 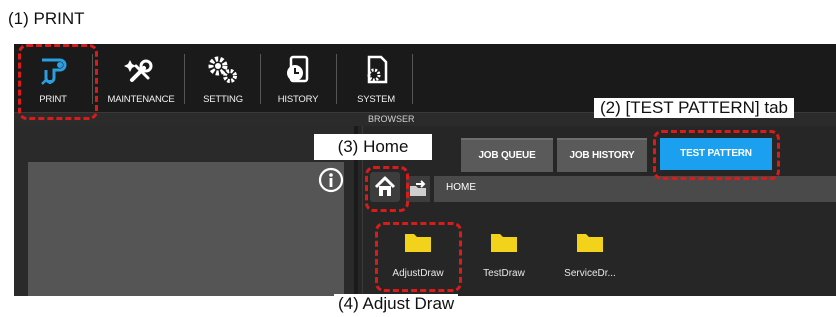 What do you see at coordinates (507, 155) in the screenshot?
I see `tab-job-queue: JOB QUEUE` at bounding box center [507, 155].